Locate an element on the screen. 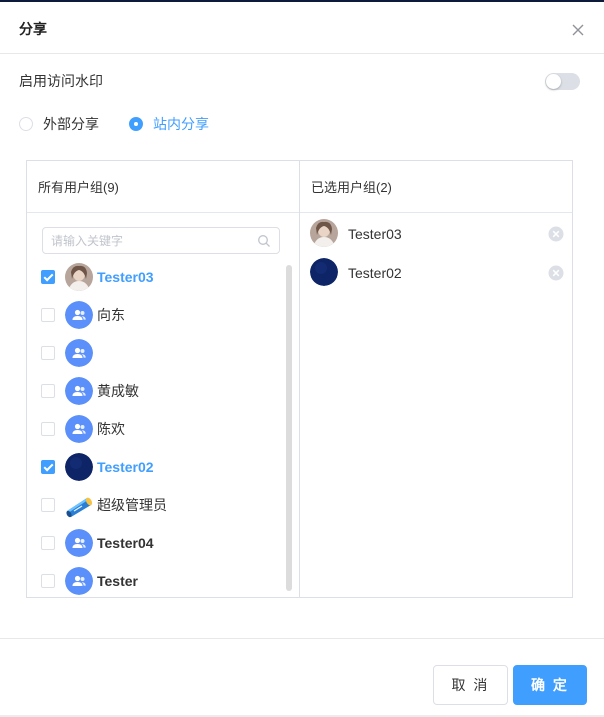 This screenshot has height=717, width=604. cancel-button: 取 消 is located at coordinates (470, 685).